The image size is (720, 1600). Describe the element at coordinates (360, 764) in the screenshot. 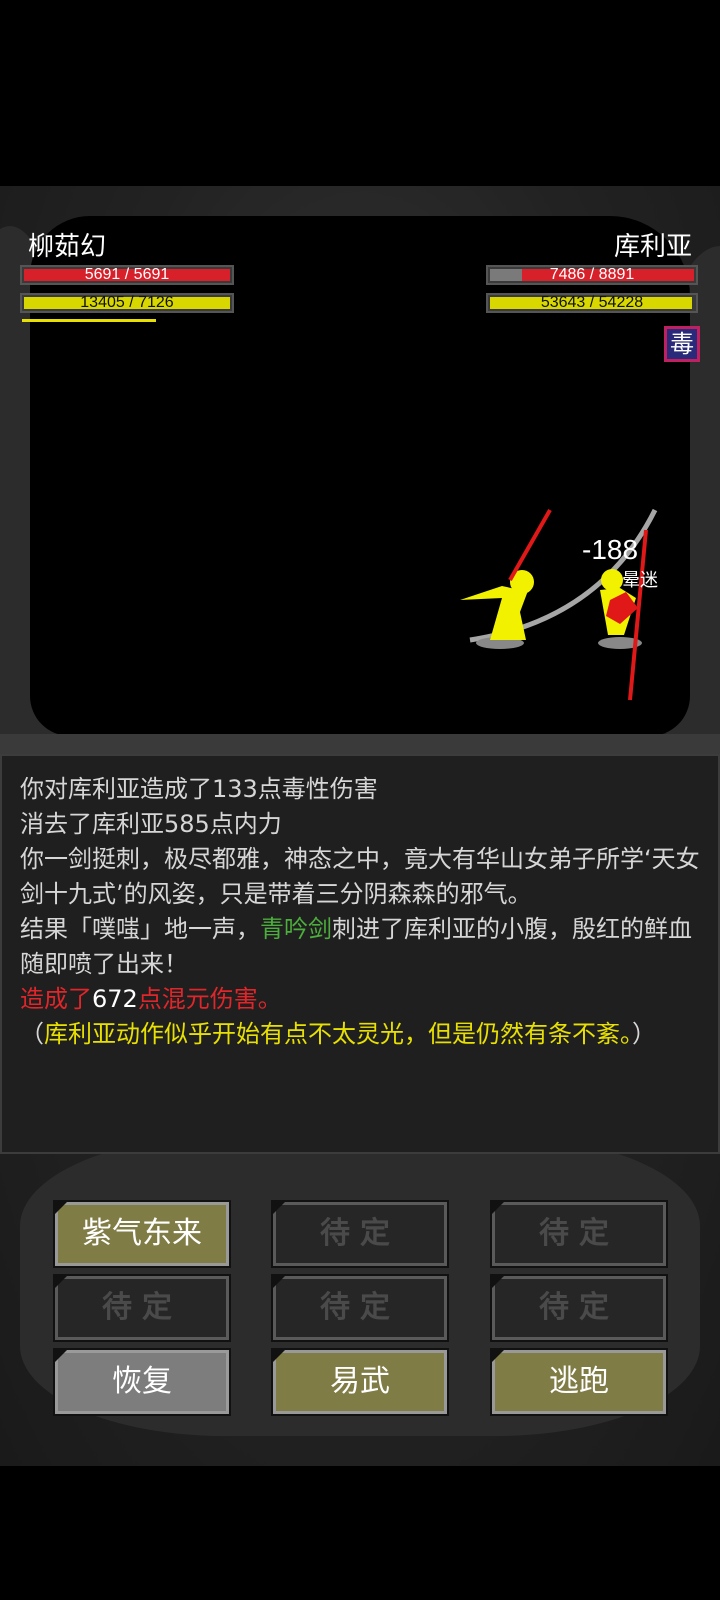

I see `log-clipped-line` at that location.